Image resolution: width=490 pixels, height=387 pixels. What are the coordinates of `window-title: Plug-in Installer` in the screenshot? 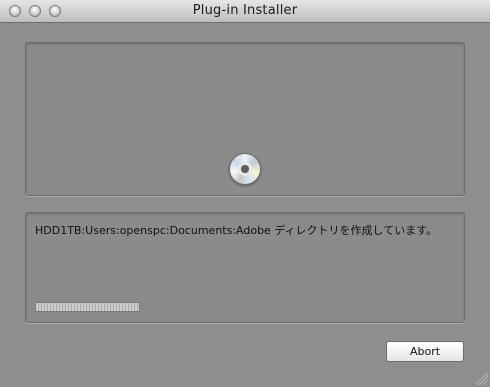 It's located at (245, 10).